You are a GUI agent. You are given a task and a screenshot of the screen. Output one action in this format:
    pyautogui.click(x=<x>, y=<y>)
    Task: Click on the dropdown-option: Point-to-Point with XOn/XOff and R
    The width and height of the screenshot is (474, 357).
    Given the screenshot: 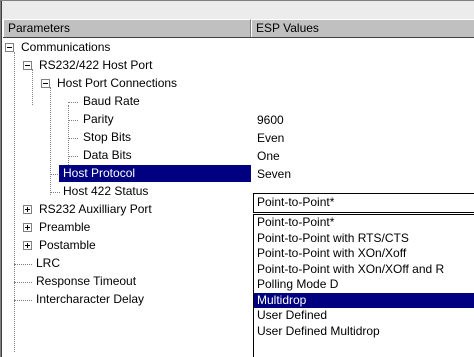 What is the action you would take?
    pyautogui.click(x=364, y=270)
    